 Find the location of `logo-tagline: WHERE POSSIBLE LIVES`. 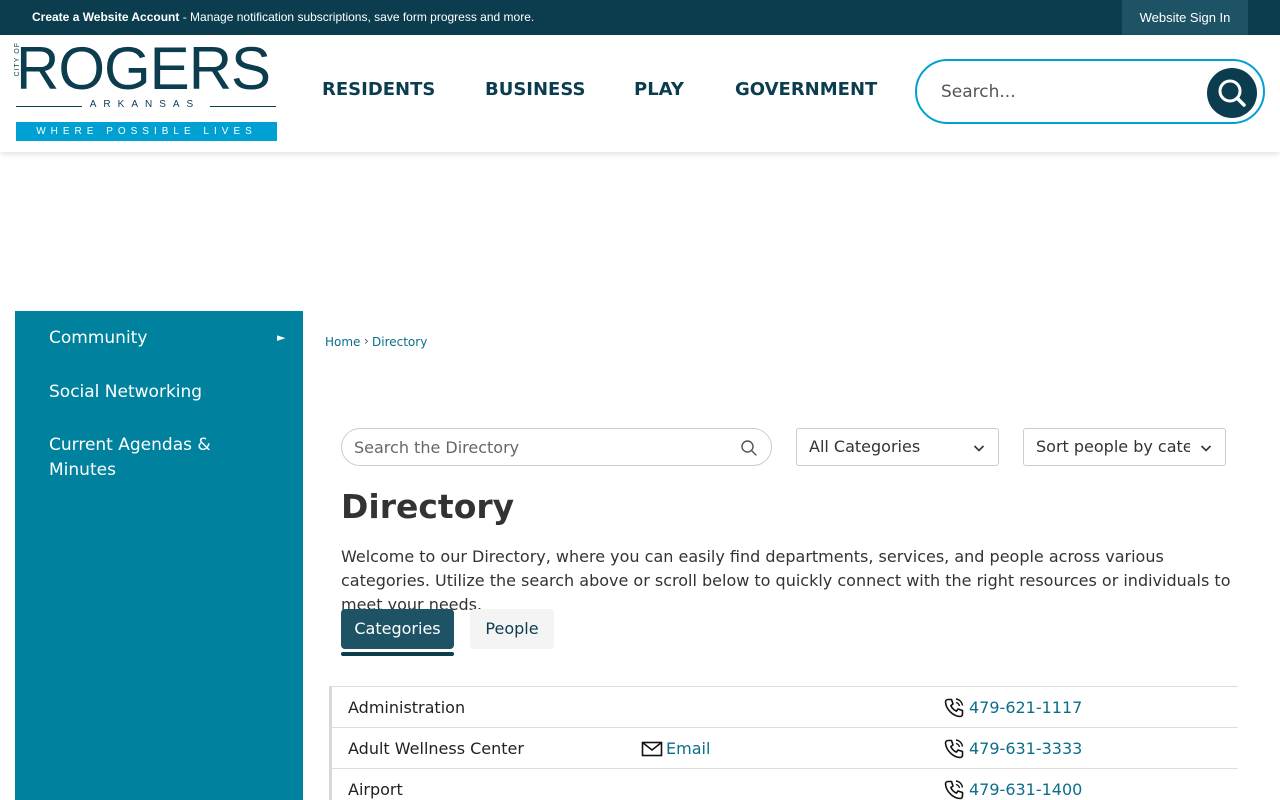

logo-tagline: WHERE POSSIBLE LIVES is located at coordinates (146, 131).